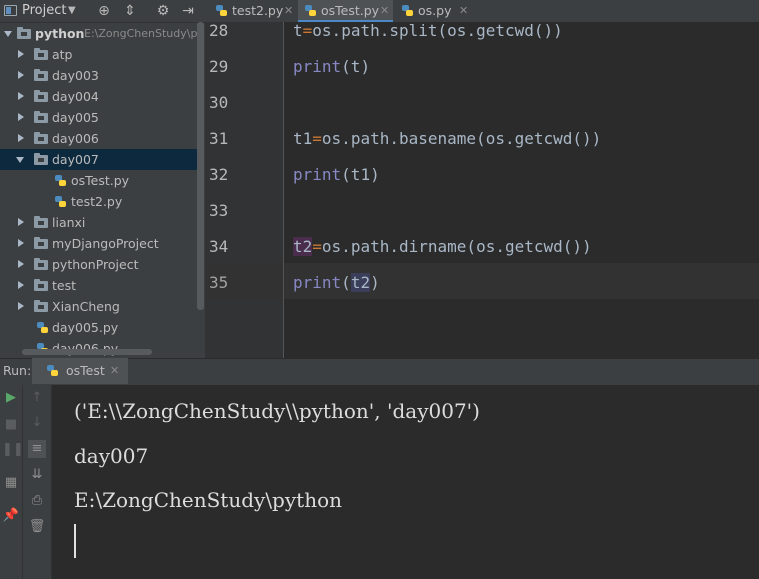 The height and width of the screenshot is (579, 759). I want to click on code-line-28: t=os.path.split(os.getcwd()), so click(428, 31).